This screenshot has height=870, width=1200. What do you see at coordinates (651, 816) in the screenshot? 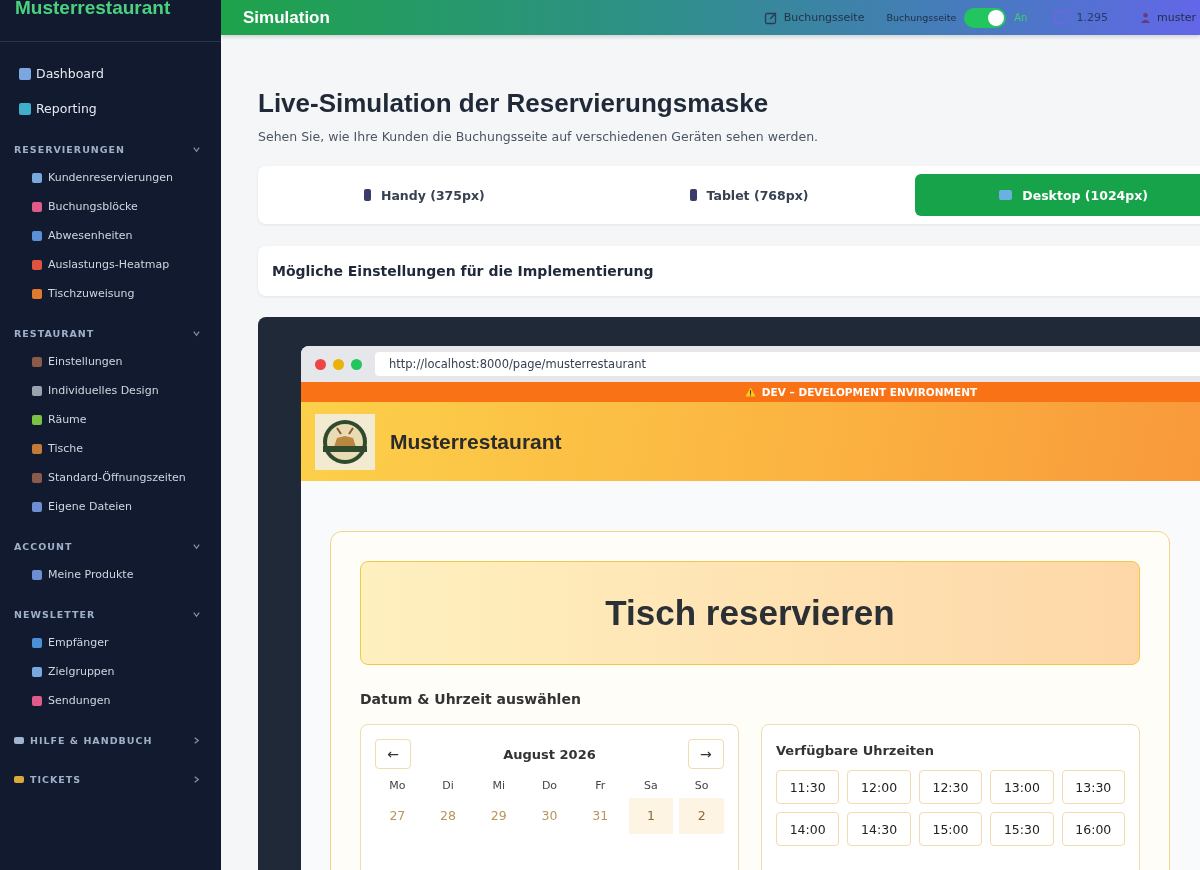
I see `calendar-day: 1` at bounding box center [651, 816].